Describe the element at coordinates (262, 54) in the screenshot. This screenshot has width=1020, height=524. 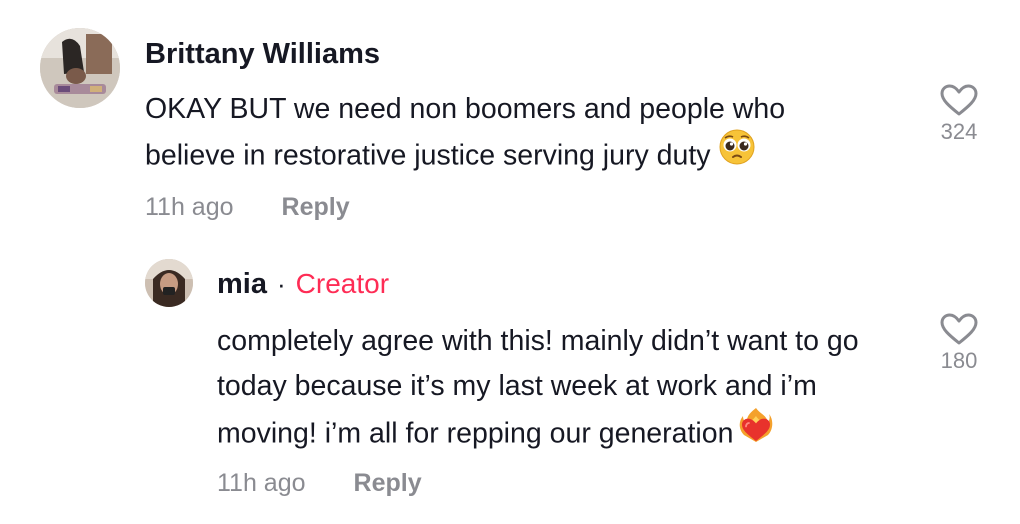
I see `comment-author: Brittany Williams` at that location.